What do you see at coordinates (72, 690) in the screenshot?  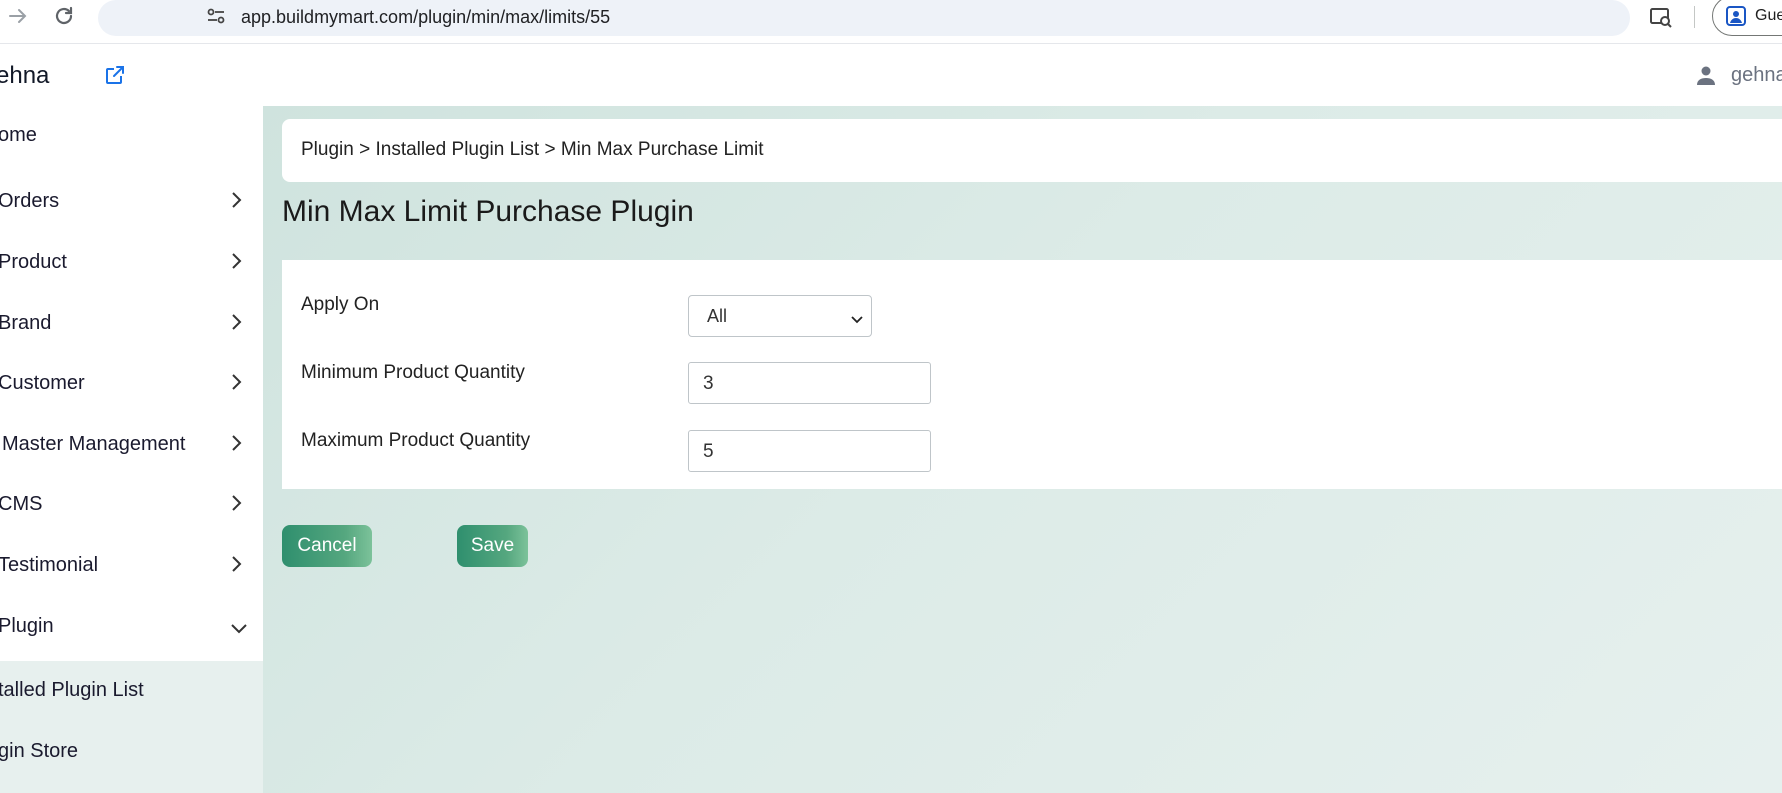 I see `submenu-item-label: talled Plugin List` at bounding box center [72, 690].